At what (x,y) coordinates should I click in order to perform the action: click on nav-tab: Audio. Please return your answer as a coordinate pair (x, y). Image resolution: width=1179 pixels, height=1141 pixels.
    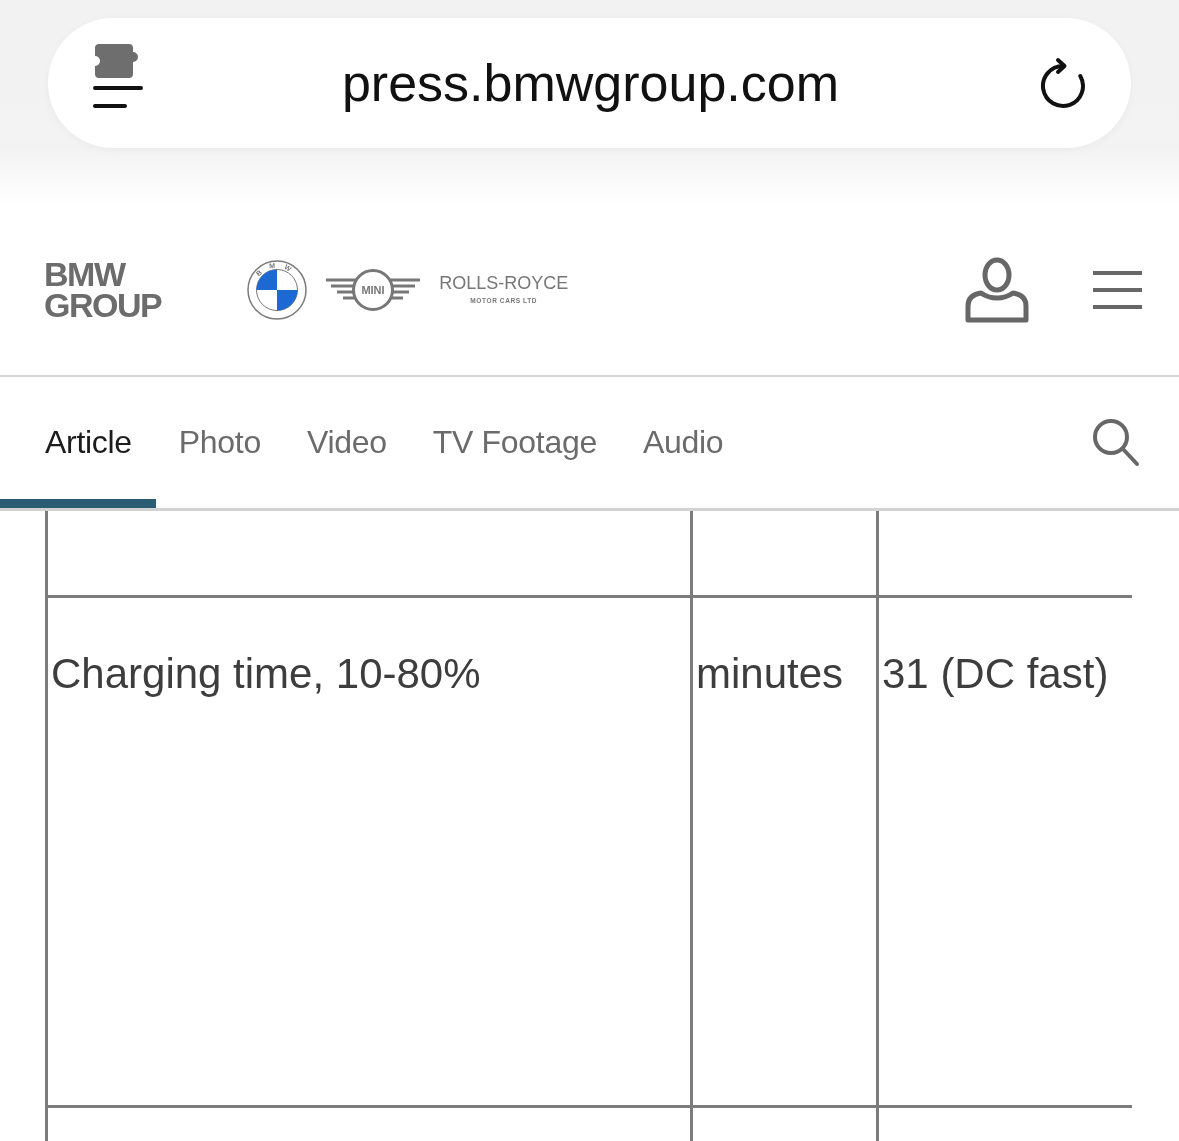
    Looking at the image, I should click on (683, 442).